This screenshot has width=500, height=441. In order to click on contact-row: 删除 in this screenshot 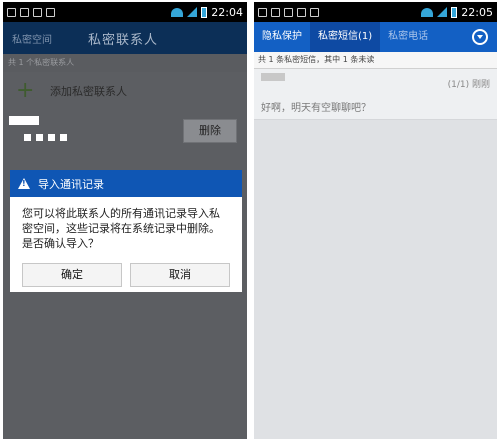, I will do `click(125, 137)`.